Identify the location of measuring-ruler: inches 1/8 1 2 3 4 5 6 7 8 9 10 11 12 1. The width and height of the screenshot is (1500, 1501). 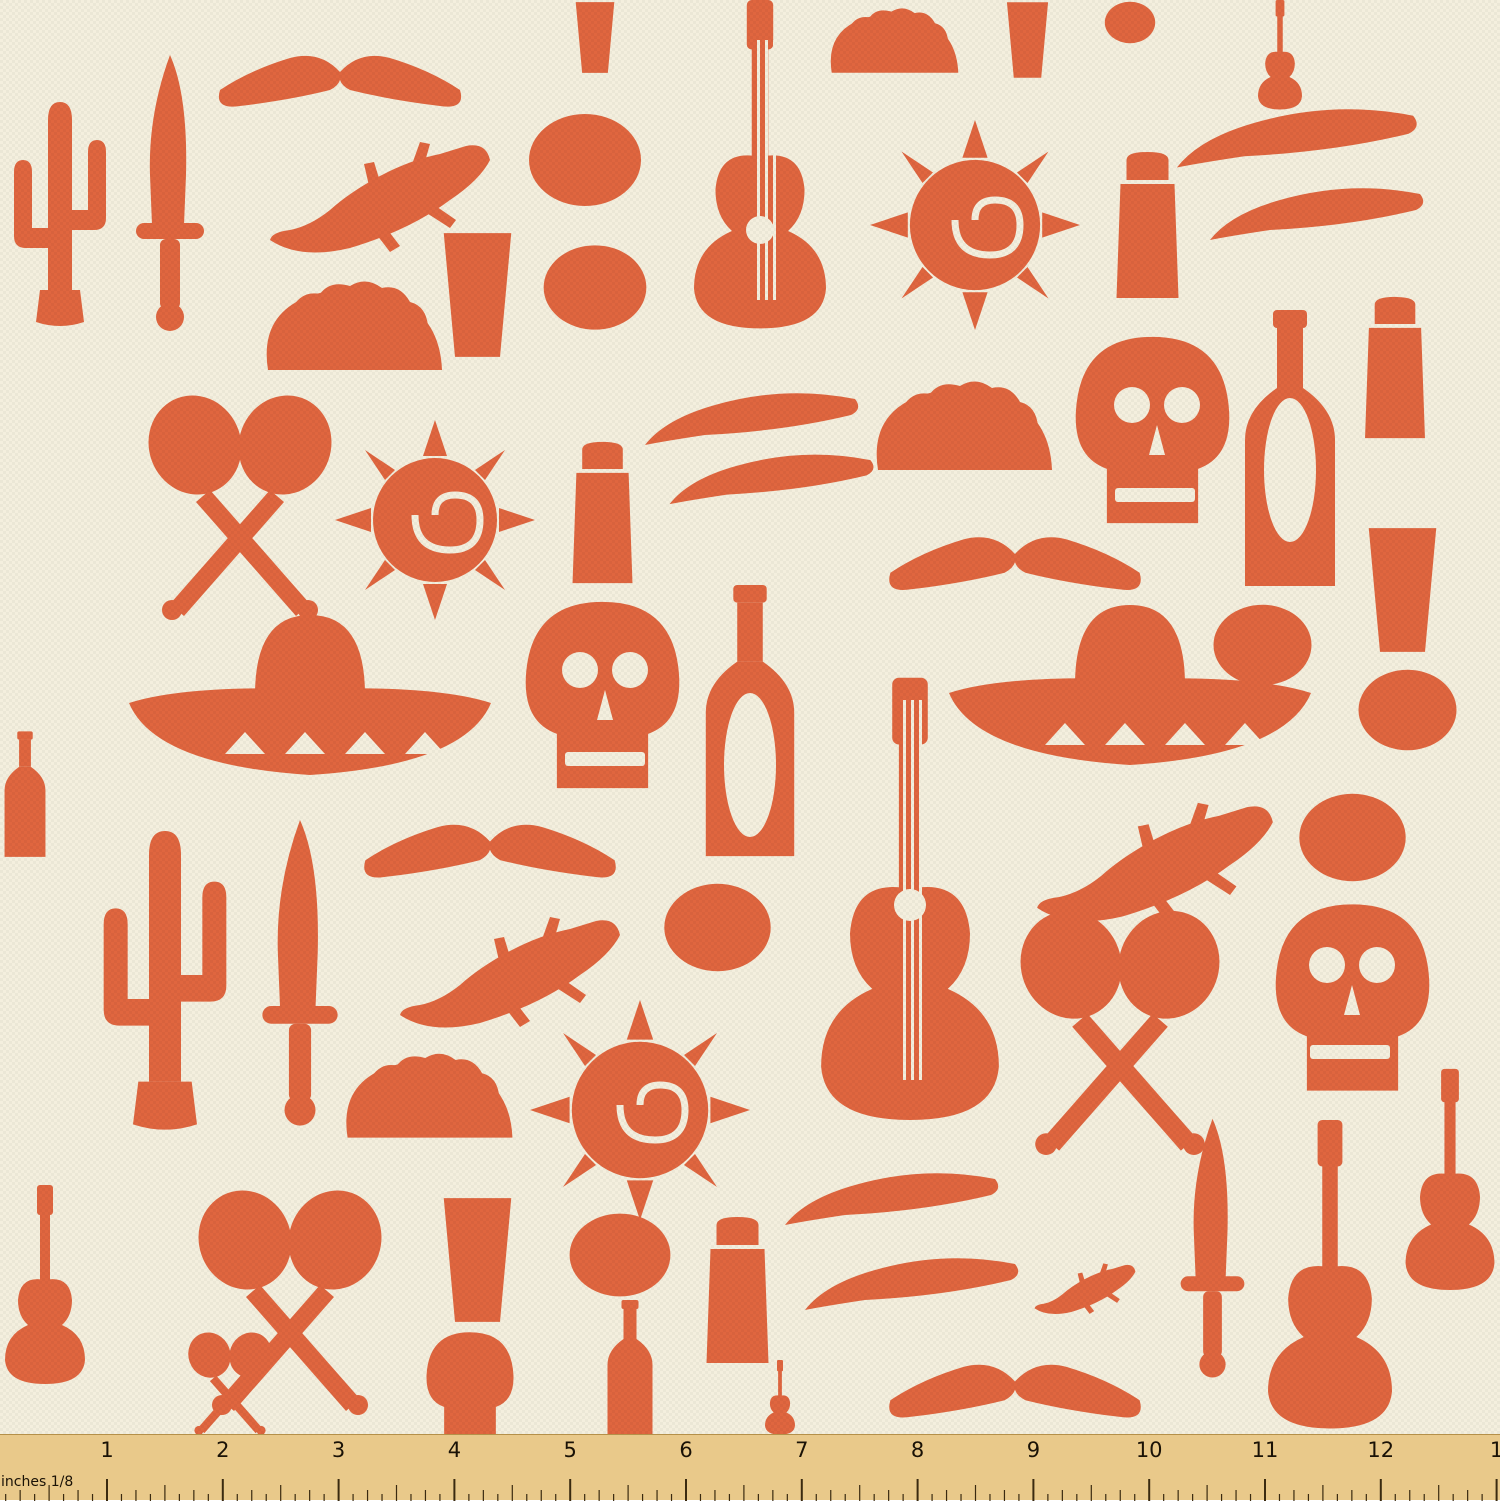
(750, 1467).